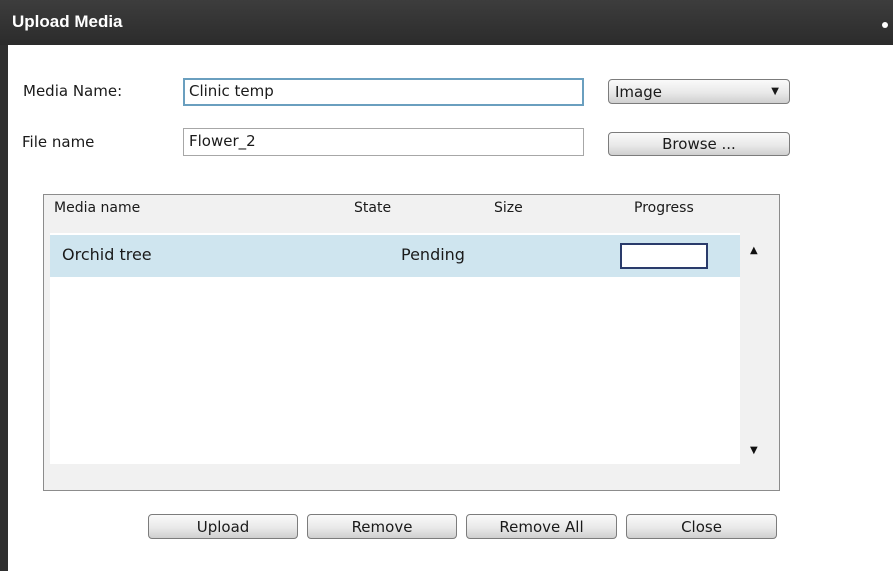 This screenshot has width=893, height=571. Describe the element at coordinates (223, 526) in the screenshot. I see `upload-button: Upload` at that location.